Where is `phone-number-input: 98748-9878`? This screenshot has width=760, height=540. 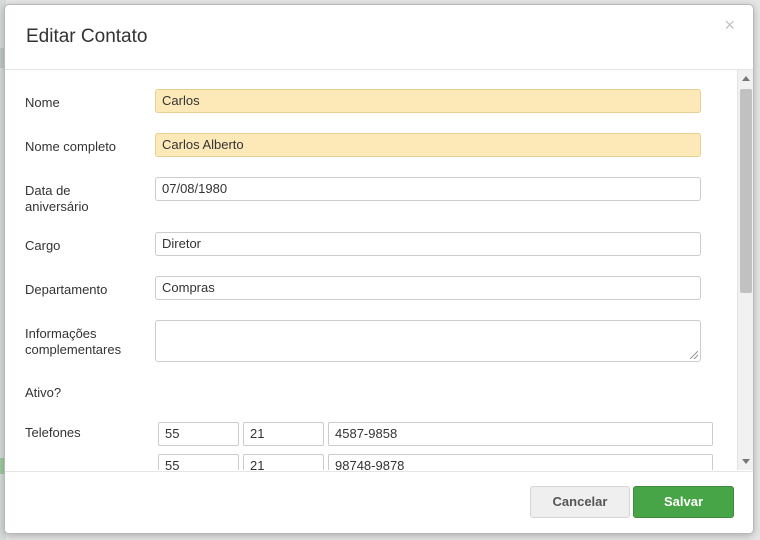
phone-number-input: 98748-9878 is located at coordinates (520, 462).